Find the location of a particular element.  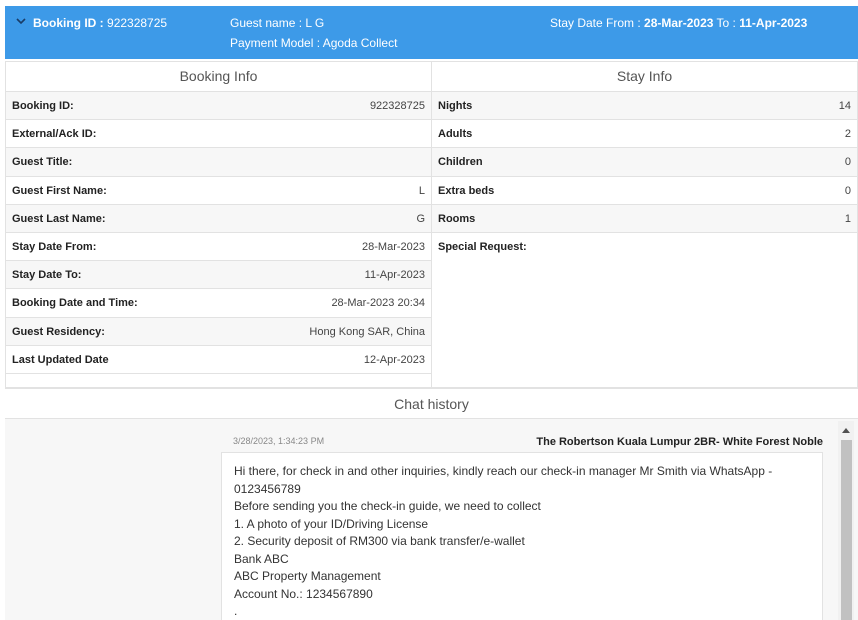

row-label: Rooms is located at coordinates (457, 218).